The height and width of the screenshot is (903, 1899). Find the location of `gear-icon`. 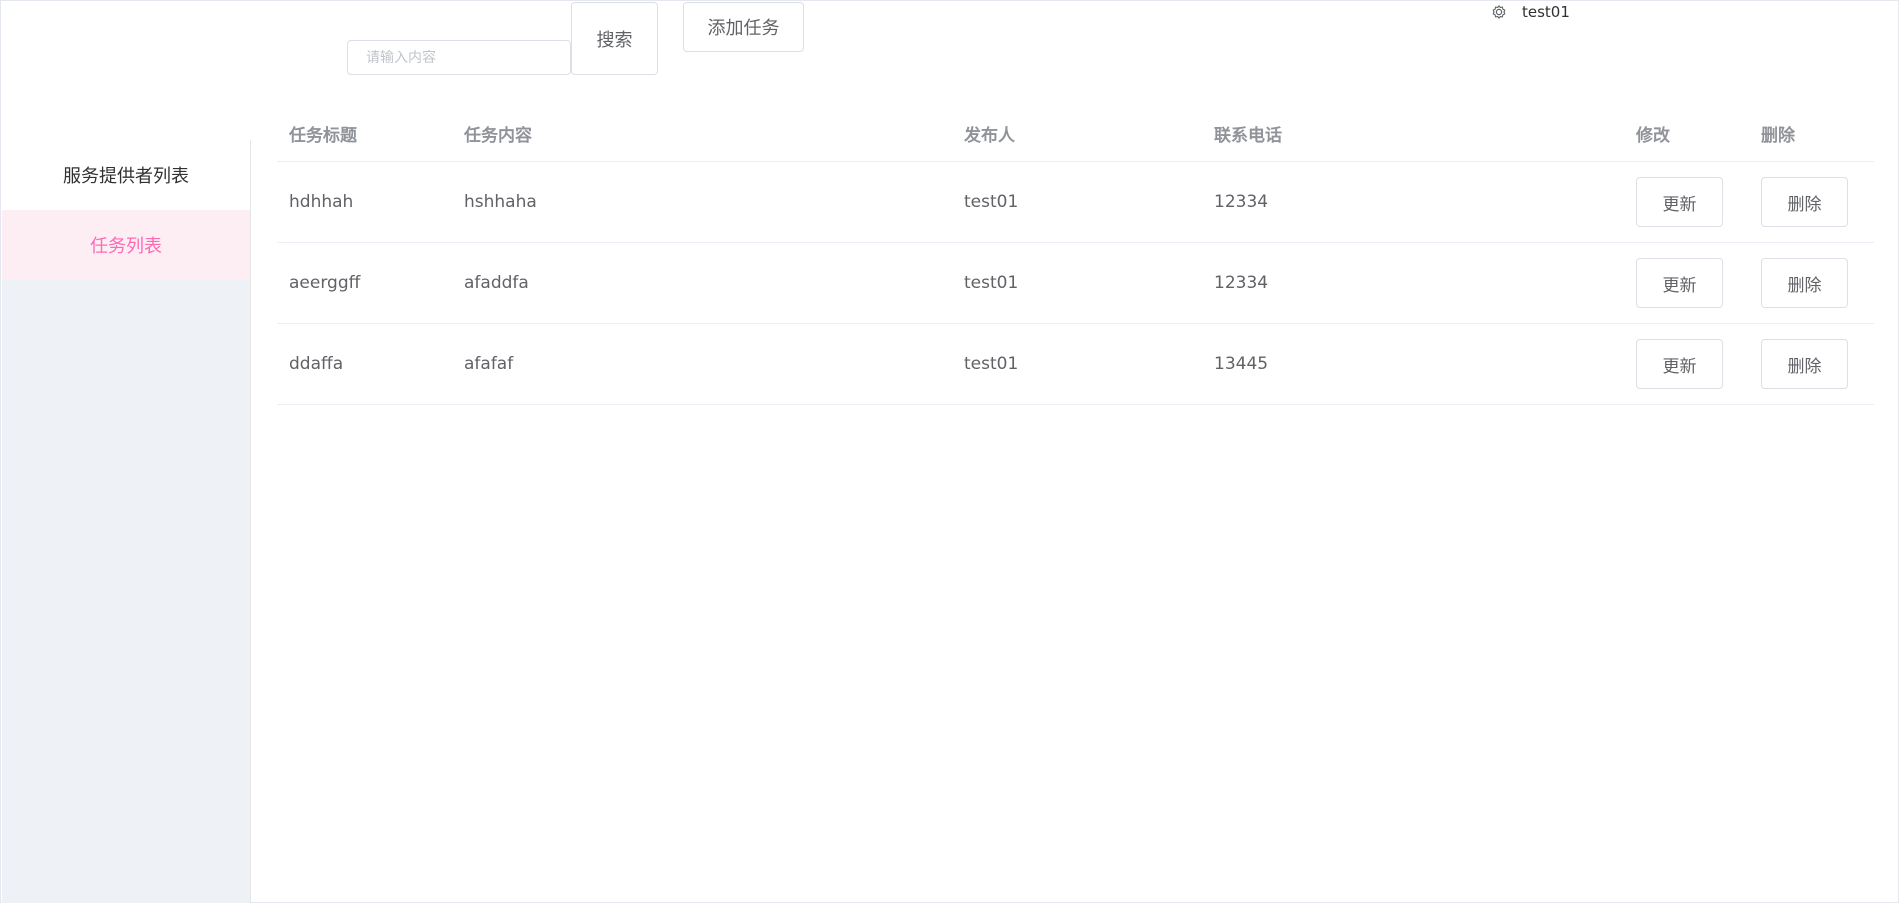

gear-icon is located at coordinates (1499, 12).